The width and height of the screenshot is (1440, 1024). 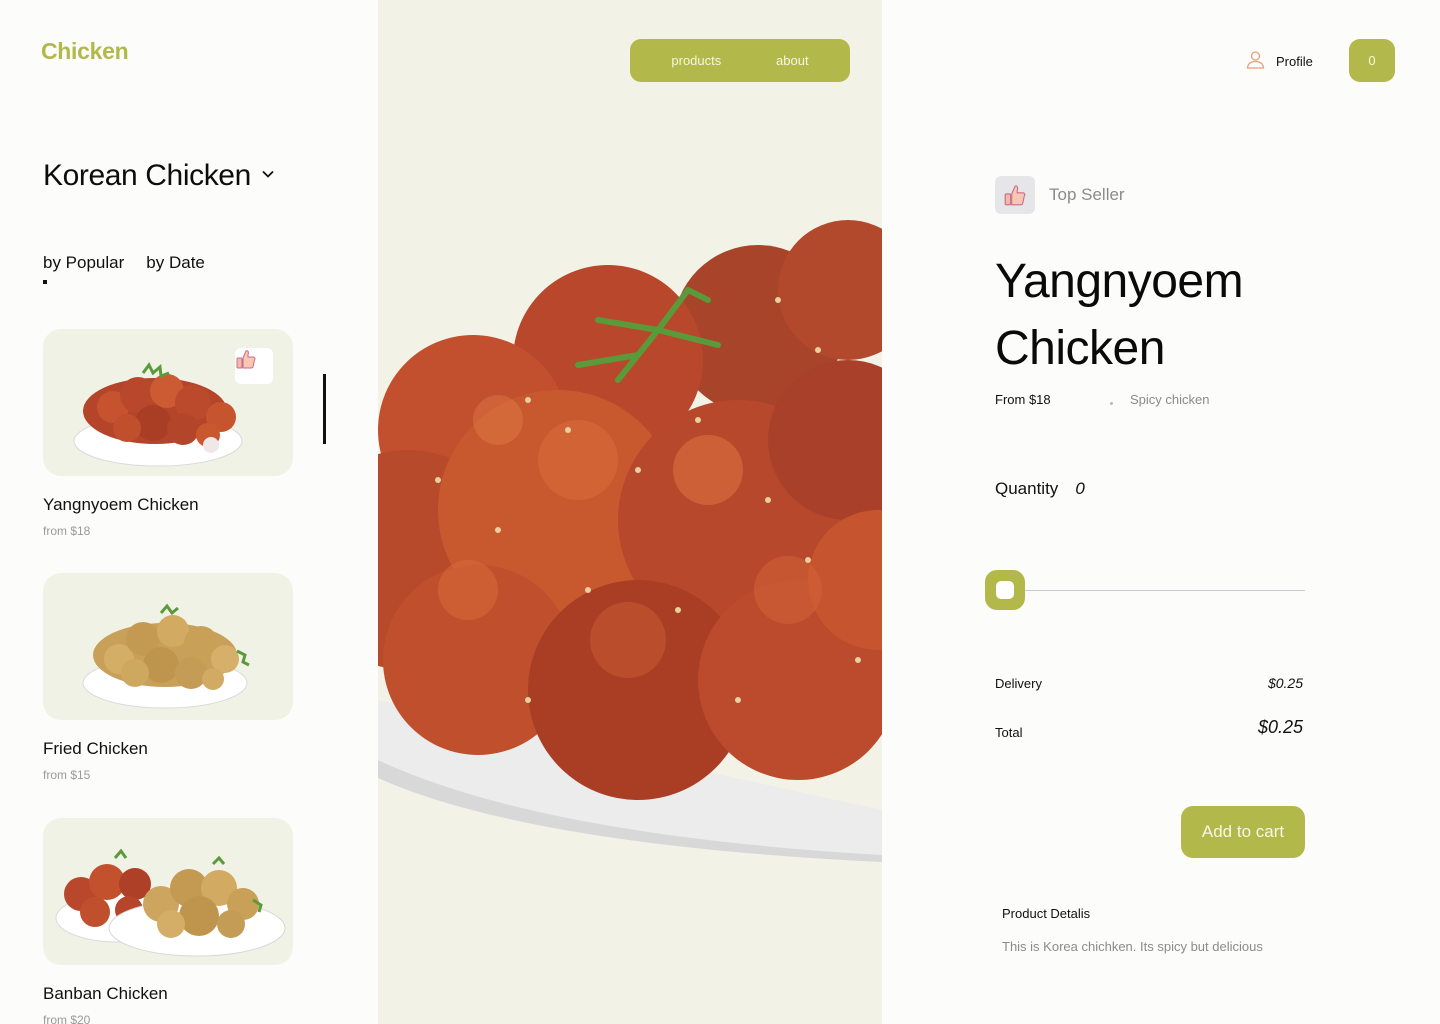 What do you see at coordinates (254, 366) in the screenshot?
I see `like-button` at bounding box center [254, 366].